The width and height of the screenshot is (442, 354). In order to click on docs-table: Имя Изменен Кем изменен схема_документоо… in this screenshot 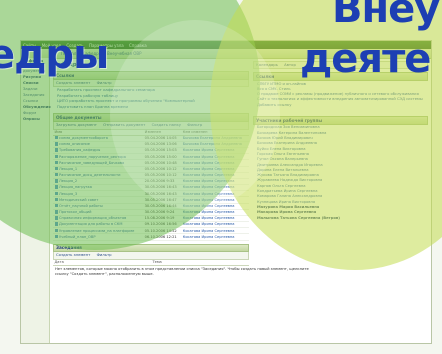, I will do `click(151, 185)`.